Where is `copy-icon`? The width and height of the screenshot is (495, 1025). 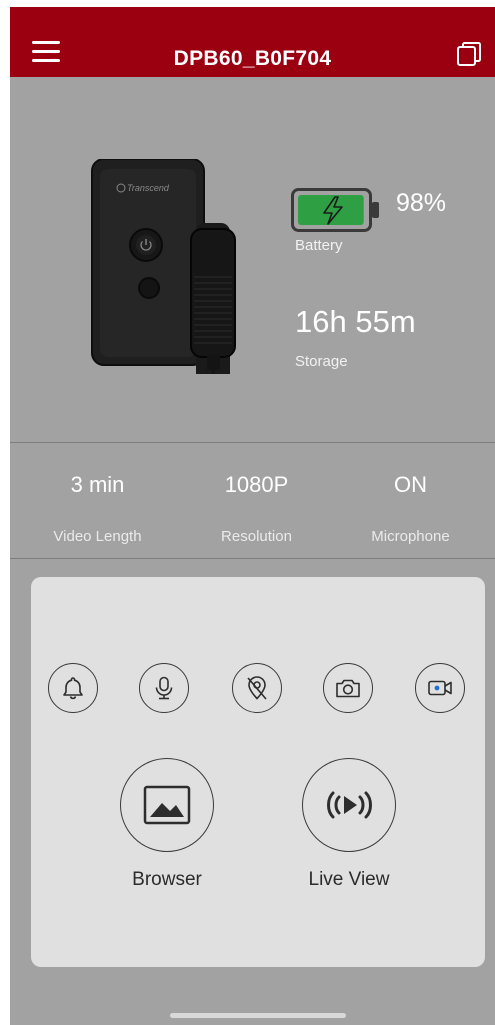
copy-icon is located at coordinates (469, 54).